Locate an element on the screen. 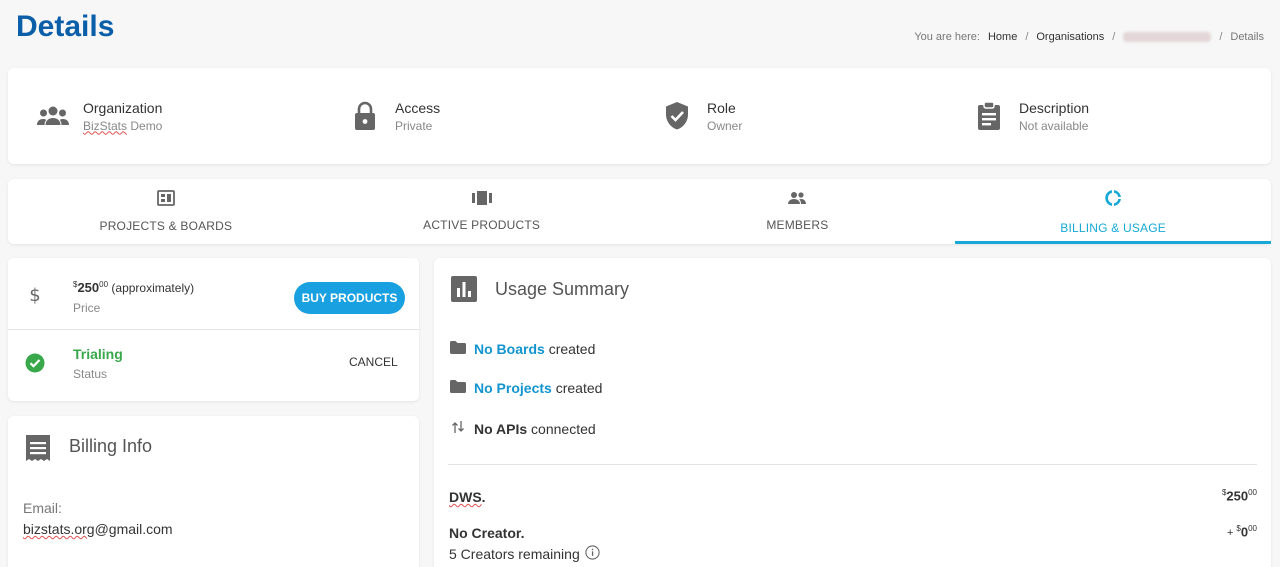 This screenshot has height=567, width=1280. plan-dws-amount: 250 is located at coordinates (1237, 496).